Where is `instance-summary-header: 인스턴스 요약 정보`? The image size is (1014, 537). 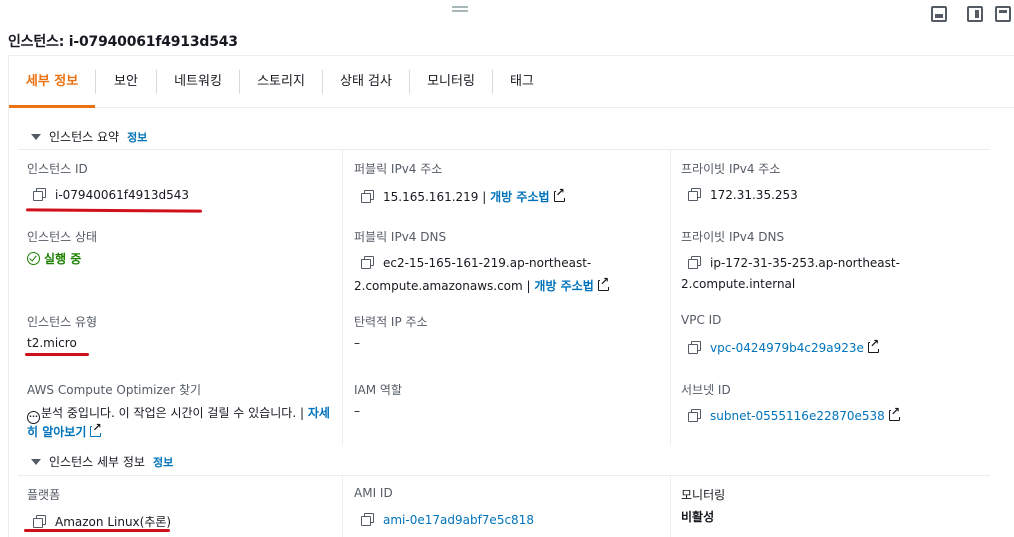
instance-summary-header: 인스턴스 요약 정보 is located at coordinates (89, 136).